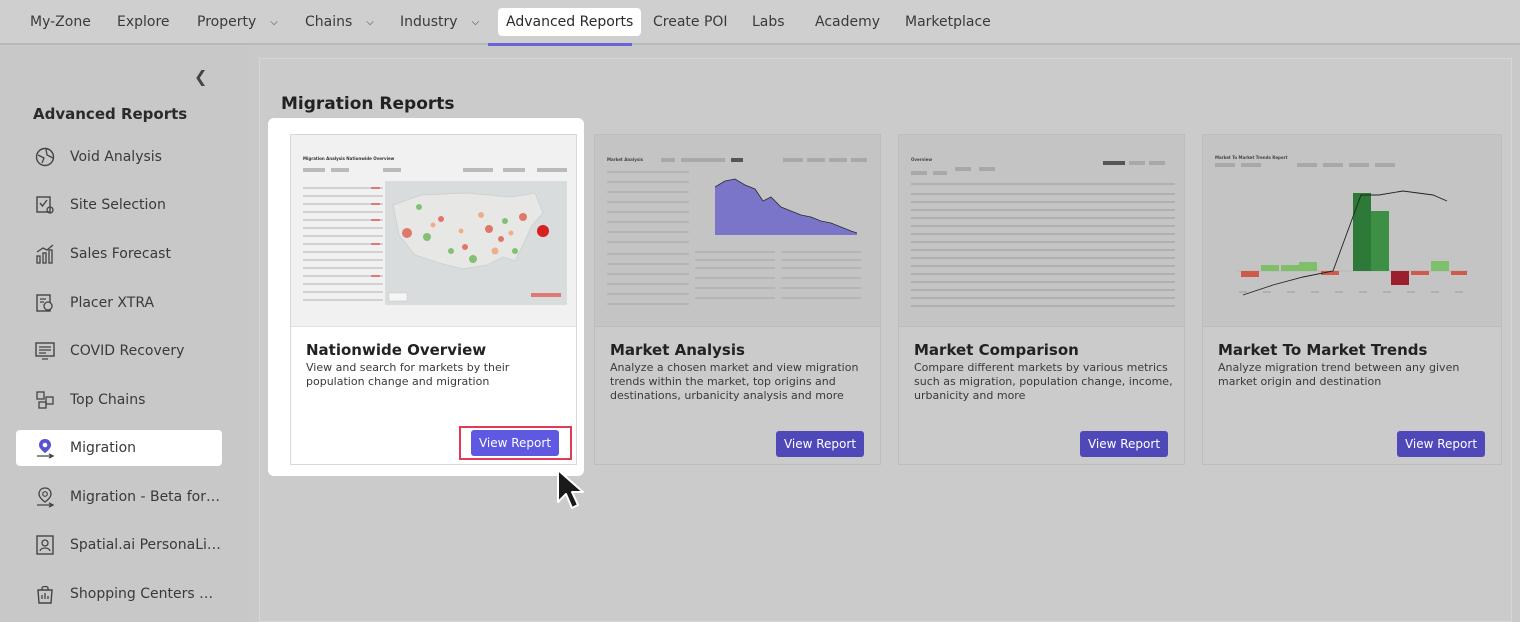 Image resolution: width=1520 pixels, height=622 pixels. I want to click on mouse-pointer-icon, so click(570, 489).